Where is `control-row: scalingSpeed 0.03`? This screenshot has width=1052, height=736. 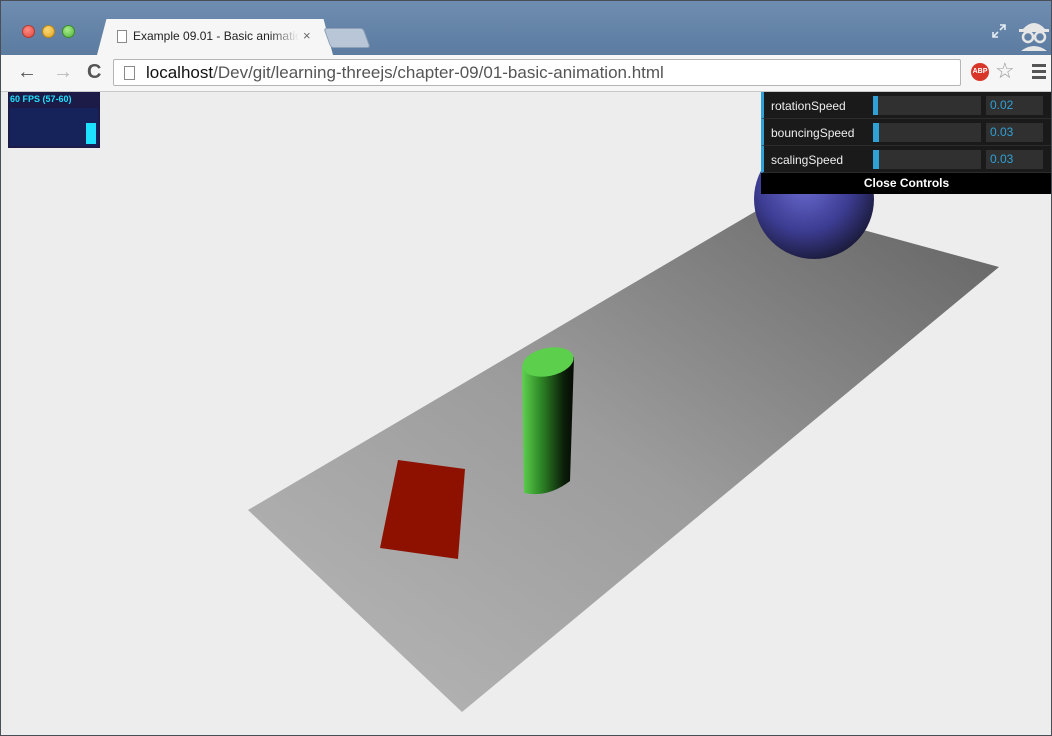
control-row: scalingSpeed 0.03 is located at coordinates (906, 159).